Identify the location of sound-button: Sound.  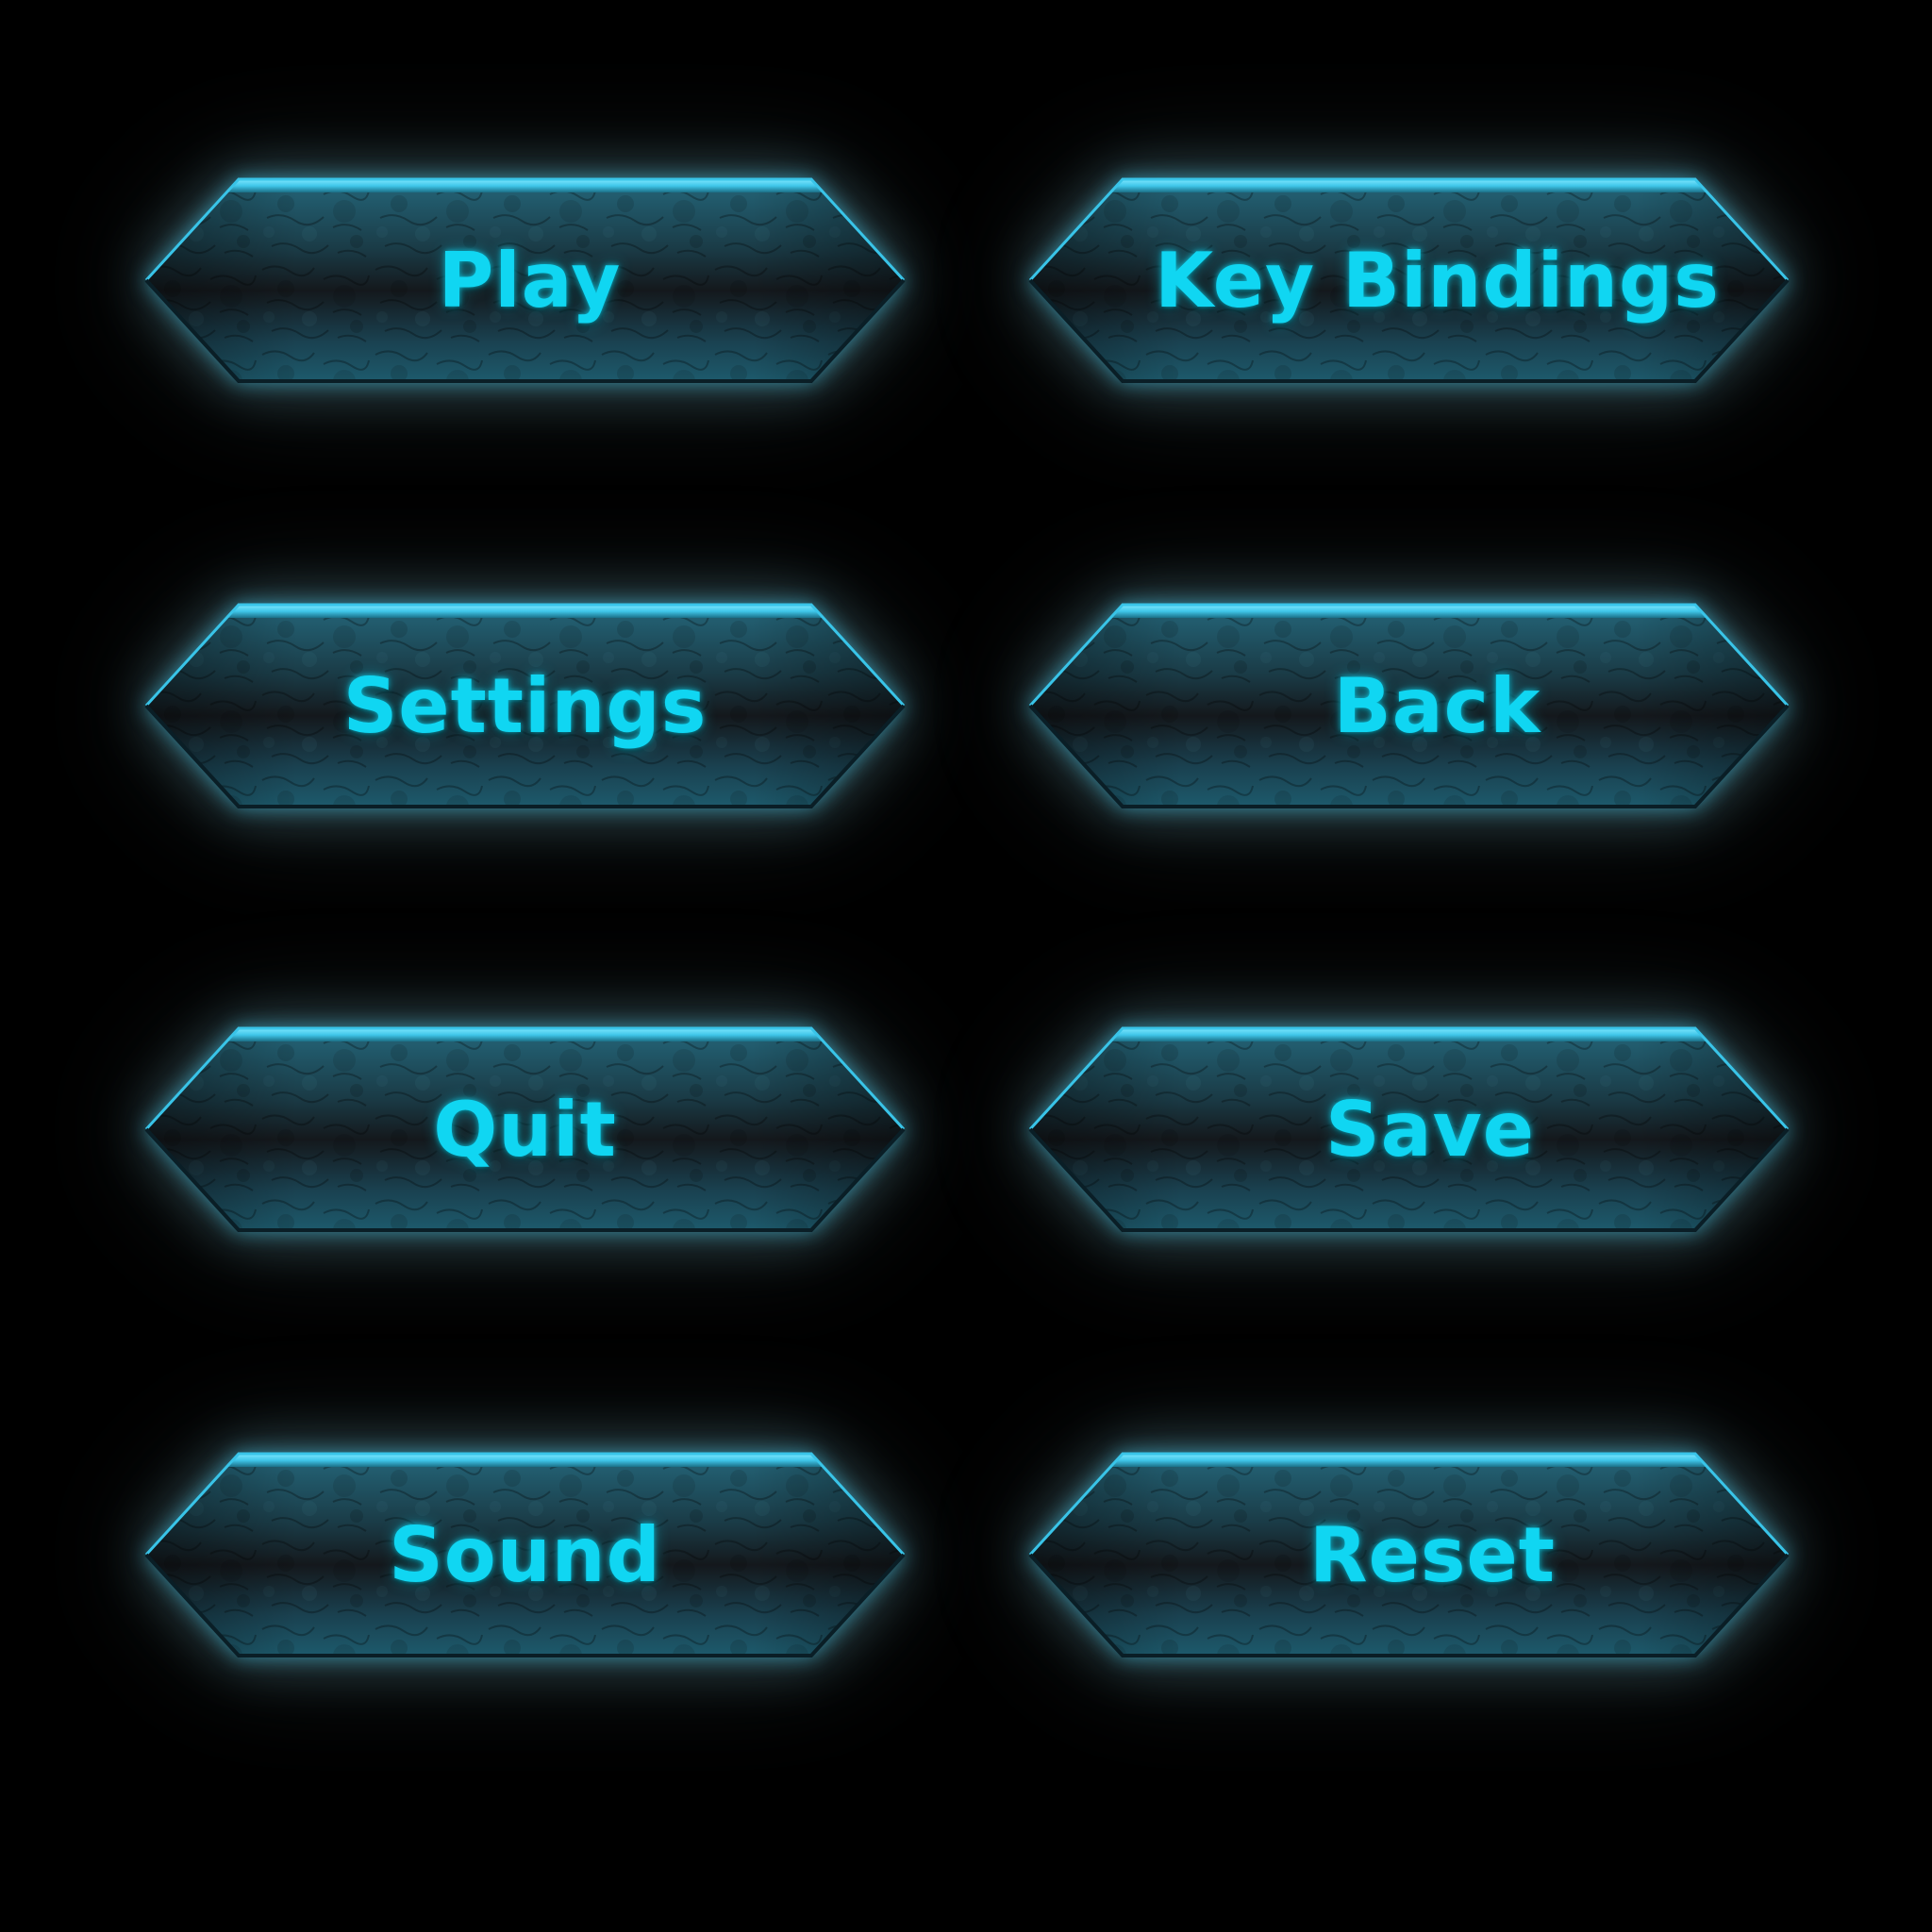
(525, 1554).